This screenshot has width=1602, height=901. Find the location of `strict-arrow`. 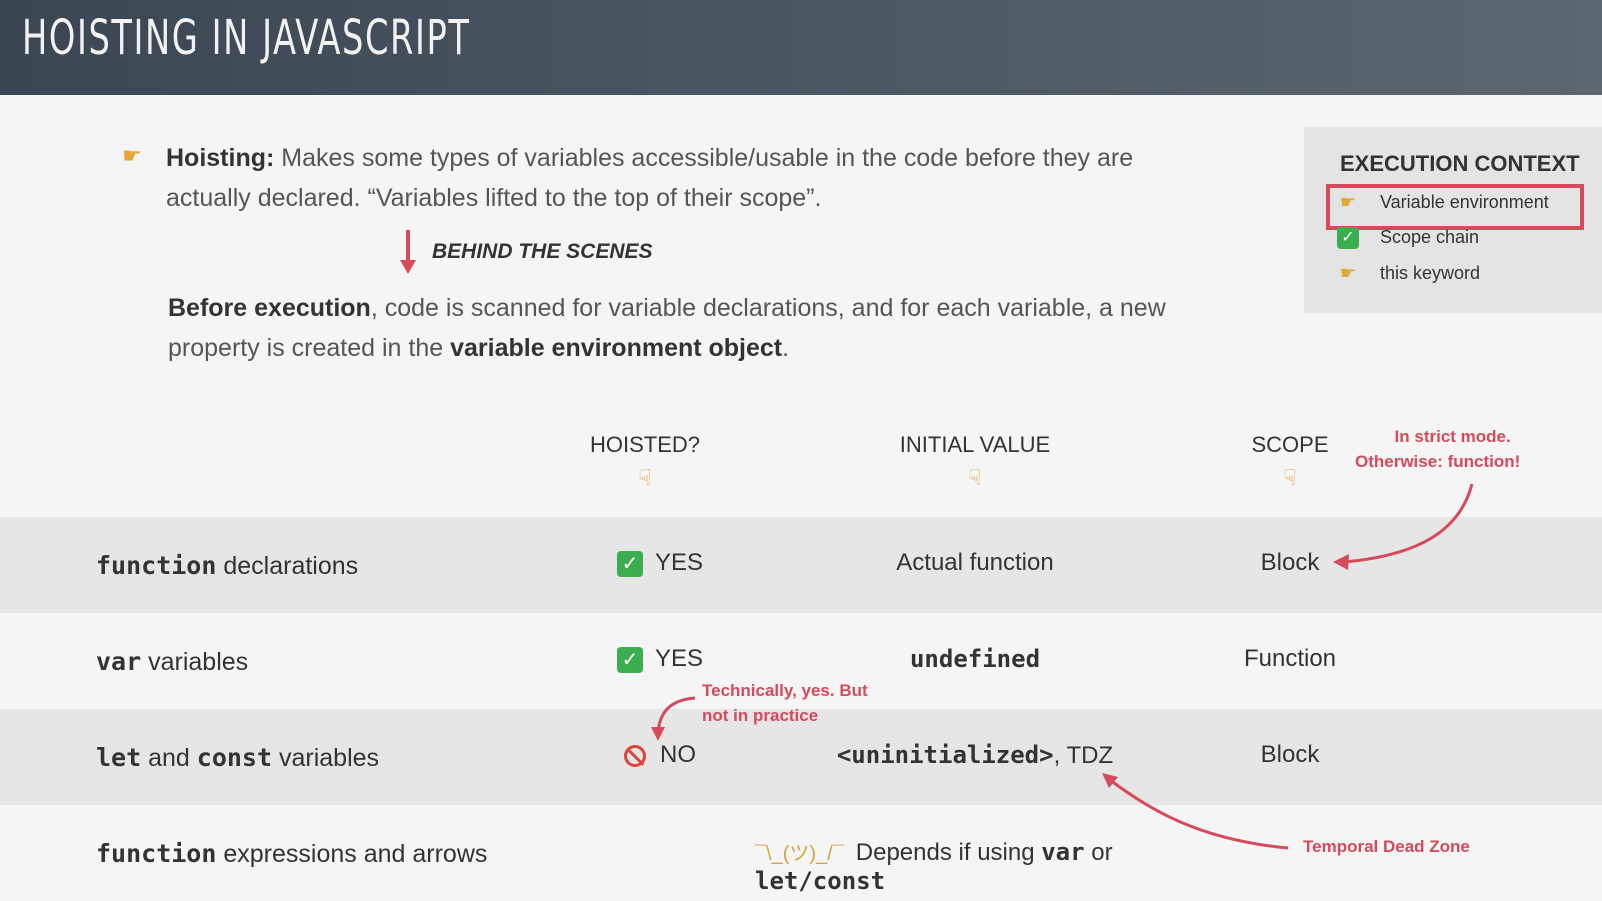

strict-arrow is located at coordinates (1409, 523).